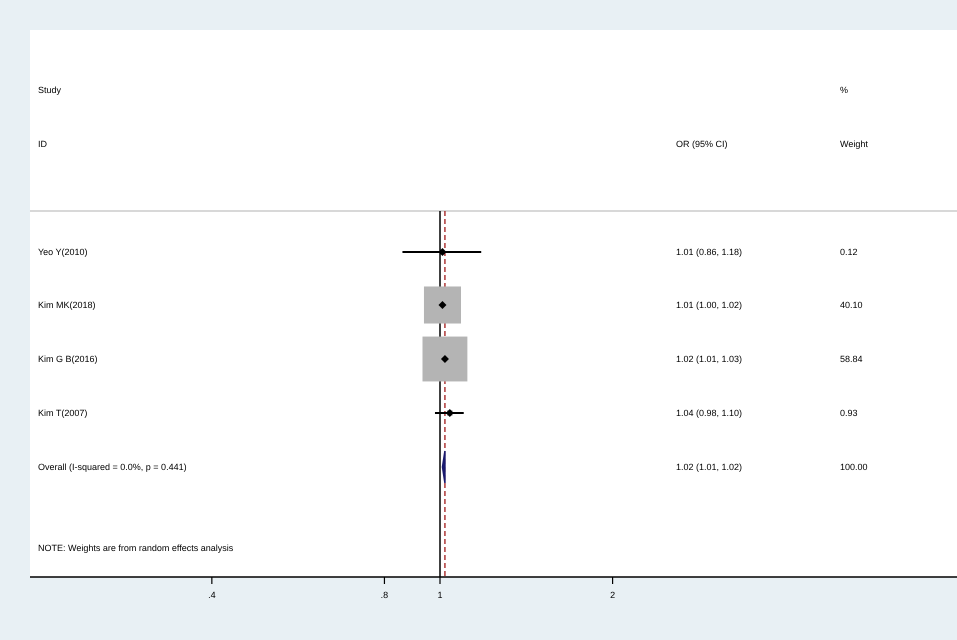 The width and height of the screenshot is (957, 640). What do you see at coordinates (849, 252) in the screenshot?
I see `weight-value: 0.12` at bounding box center [849, 252].